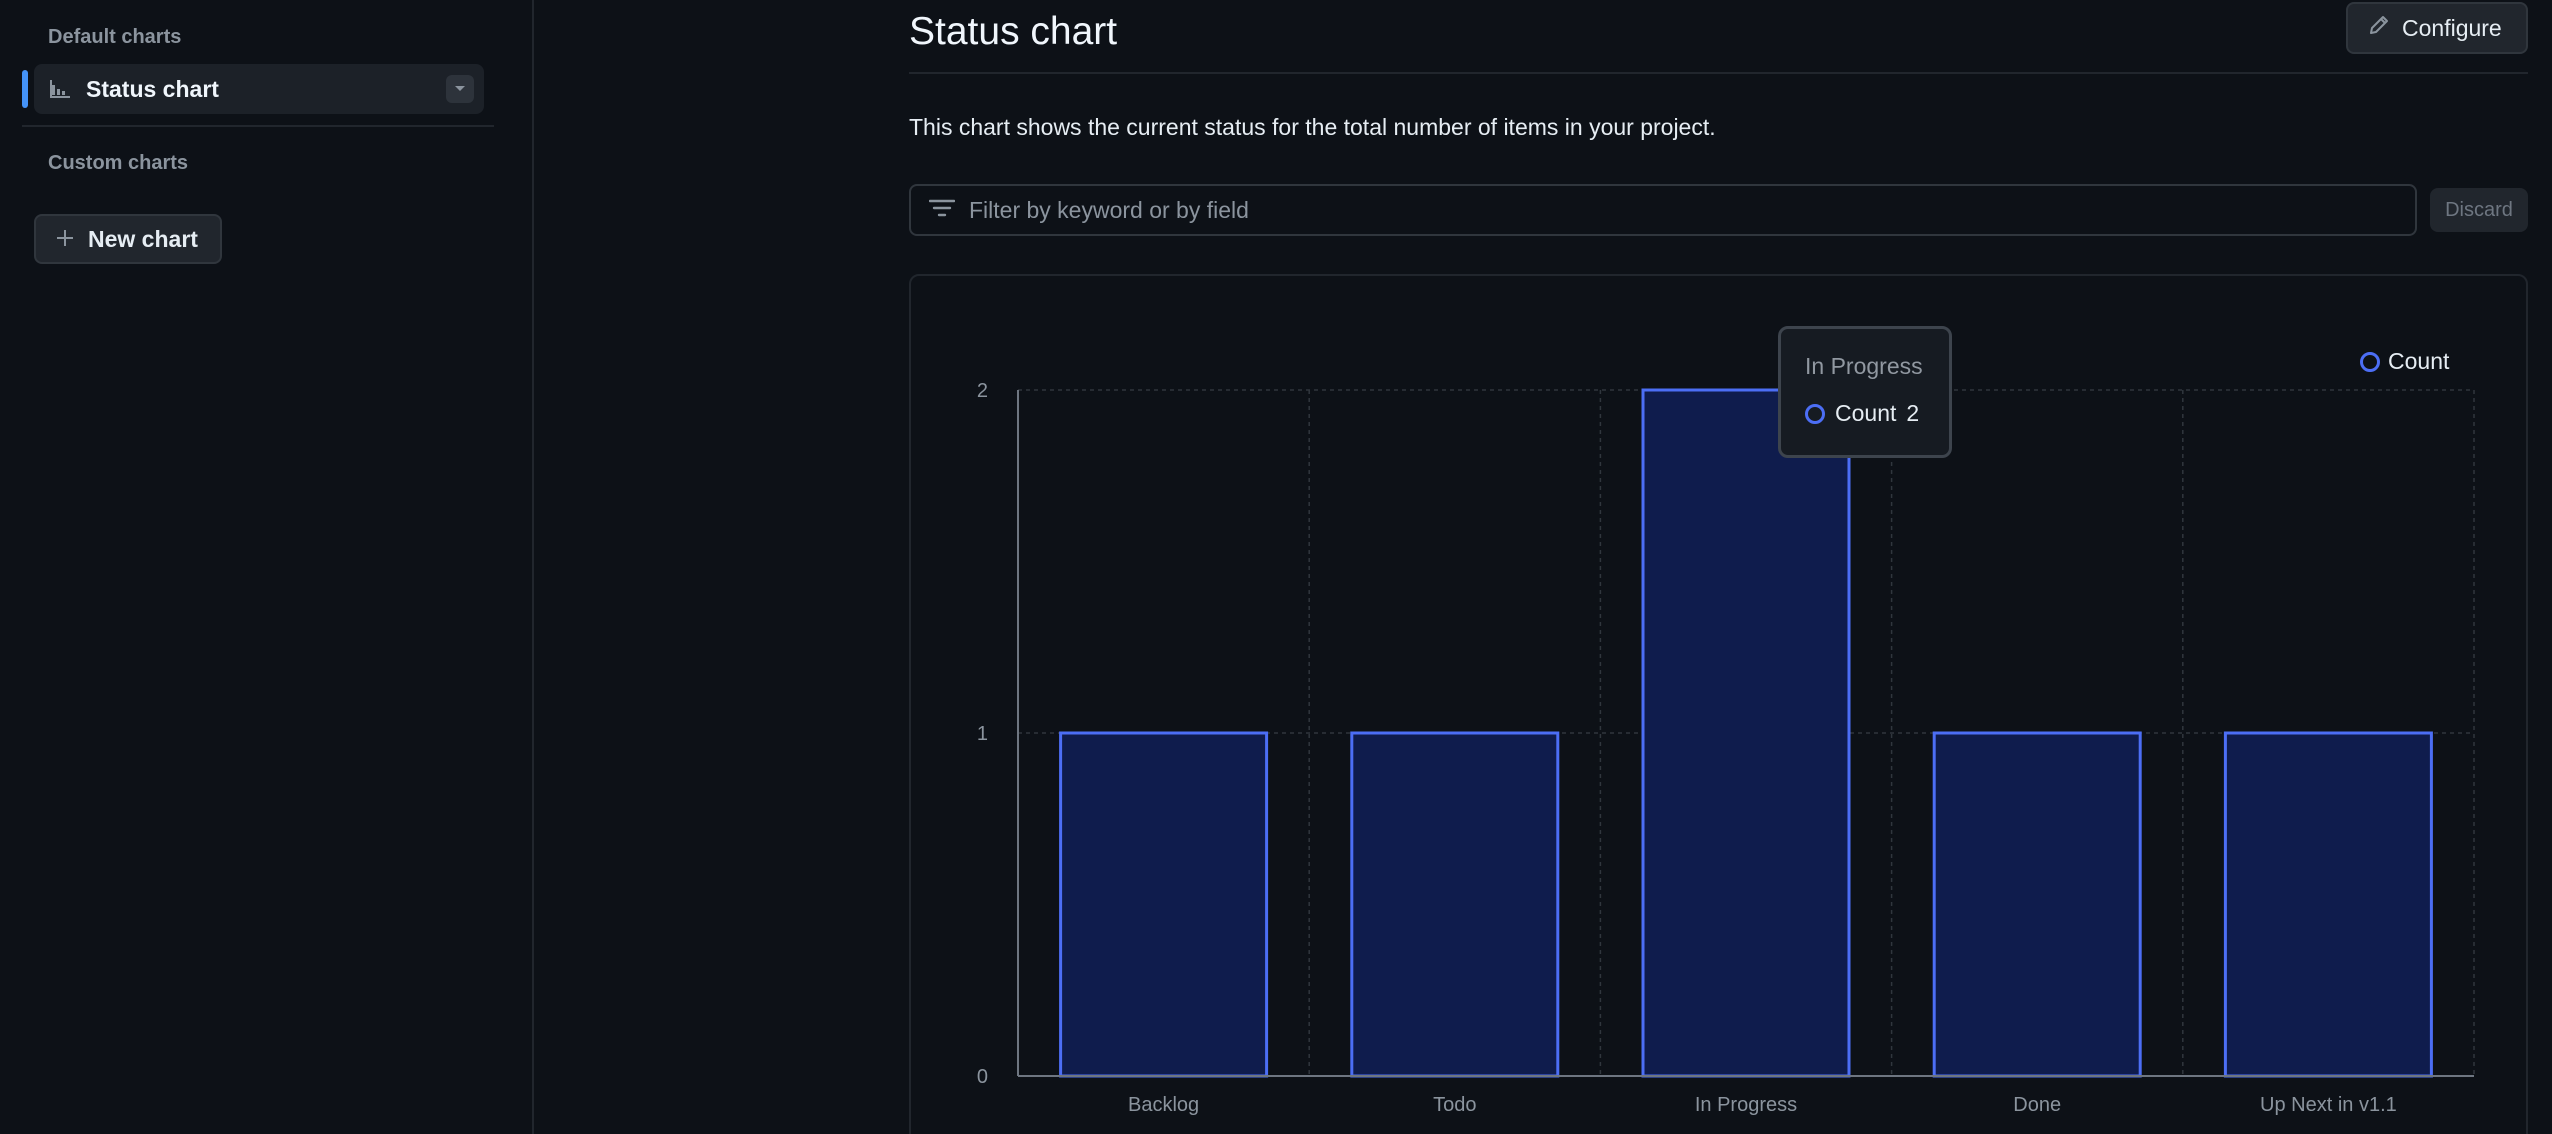  I want to click on chart-tooltip: In Progress Count 2, so click(1865, 392).